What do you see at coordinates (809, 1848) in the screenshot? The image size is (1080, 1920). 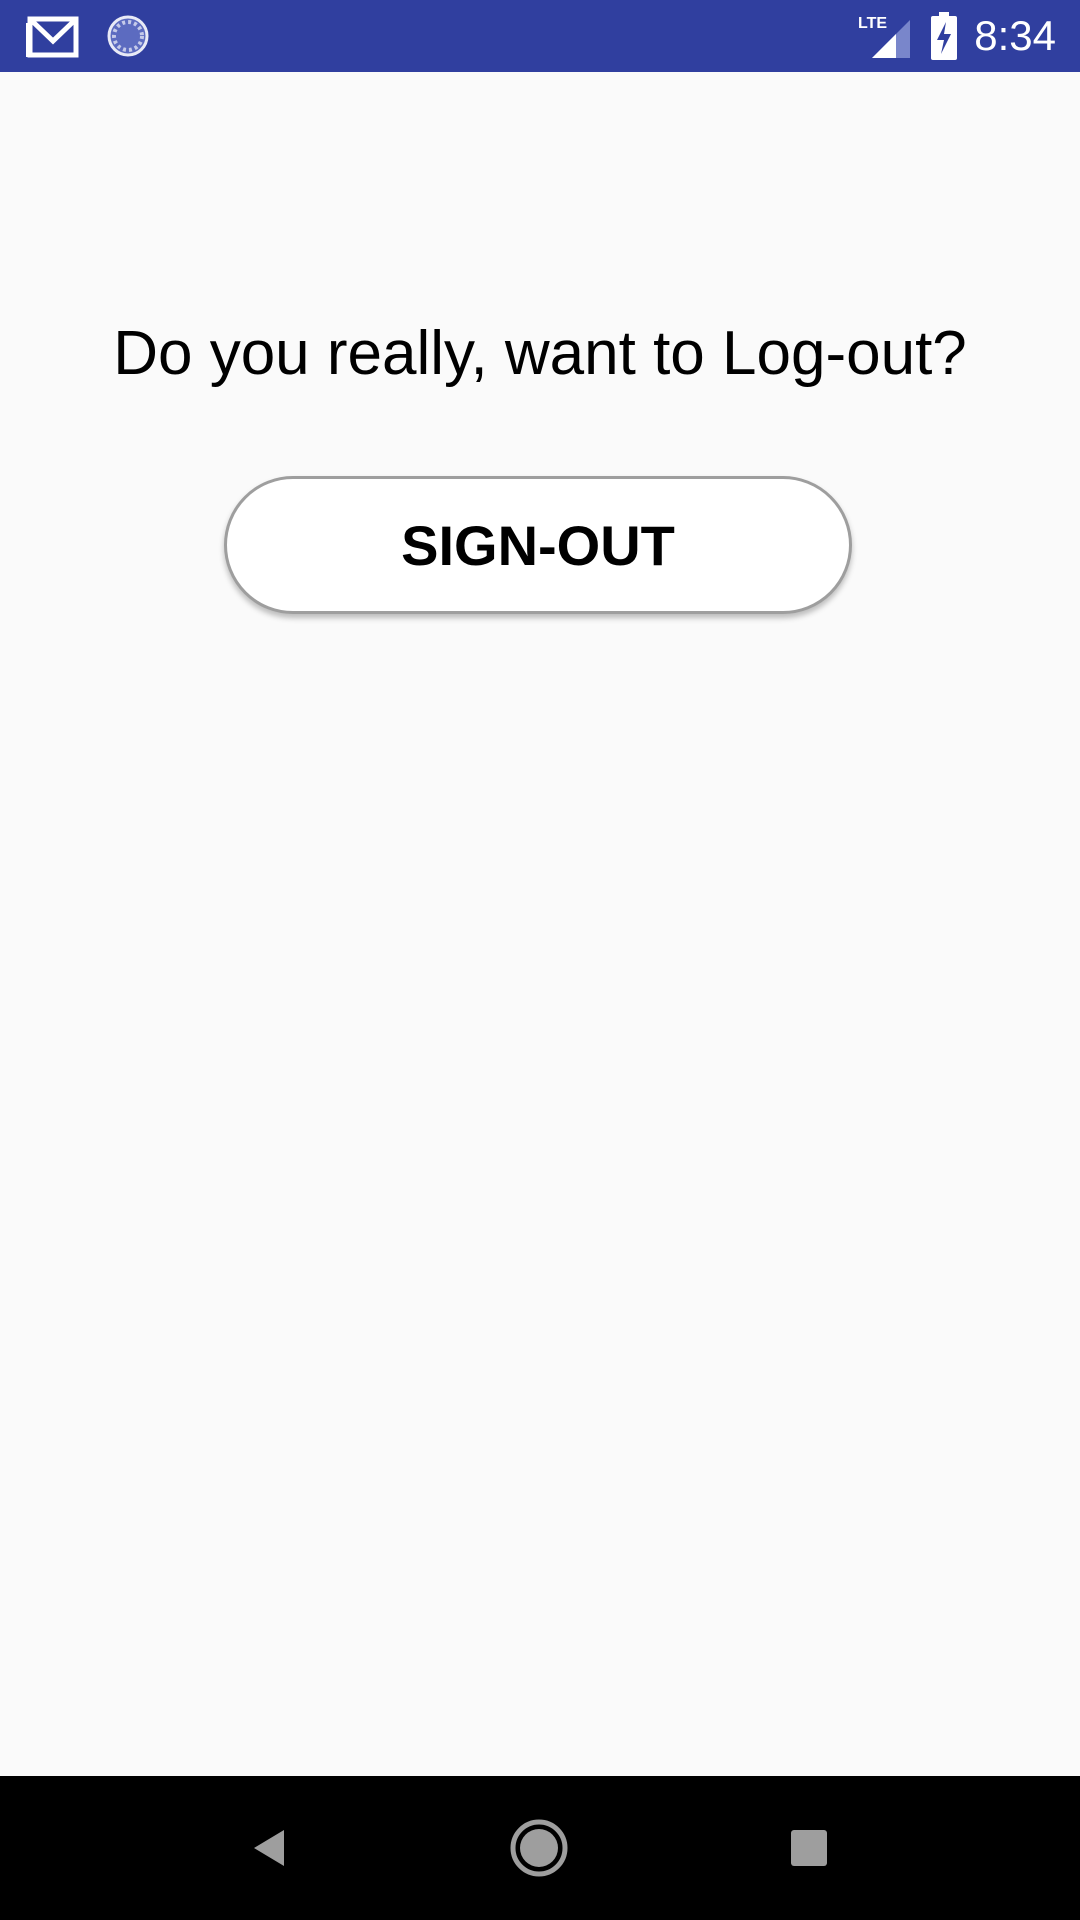 I see `recents-icon` at bounding box center [809, 1848].